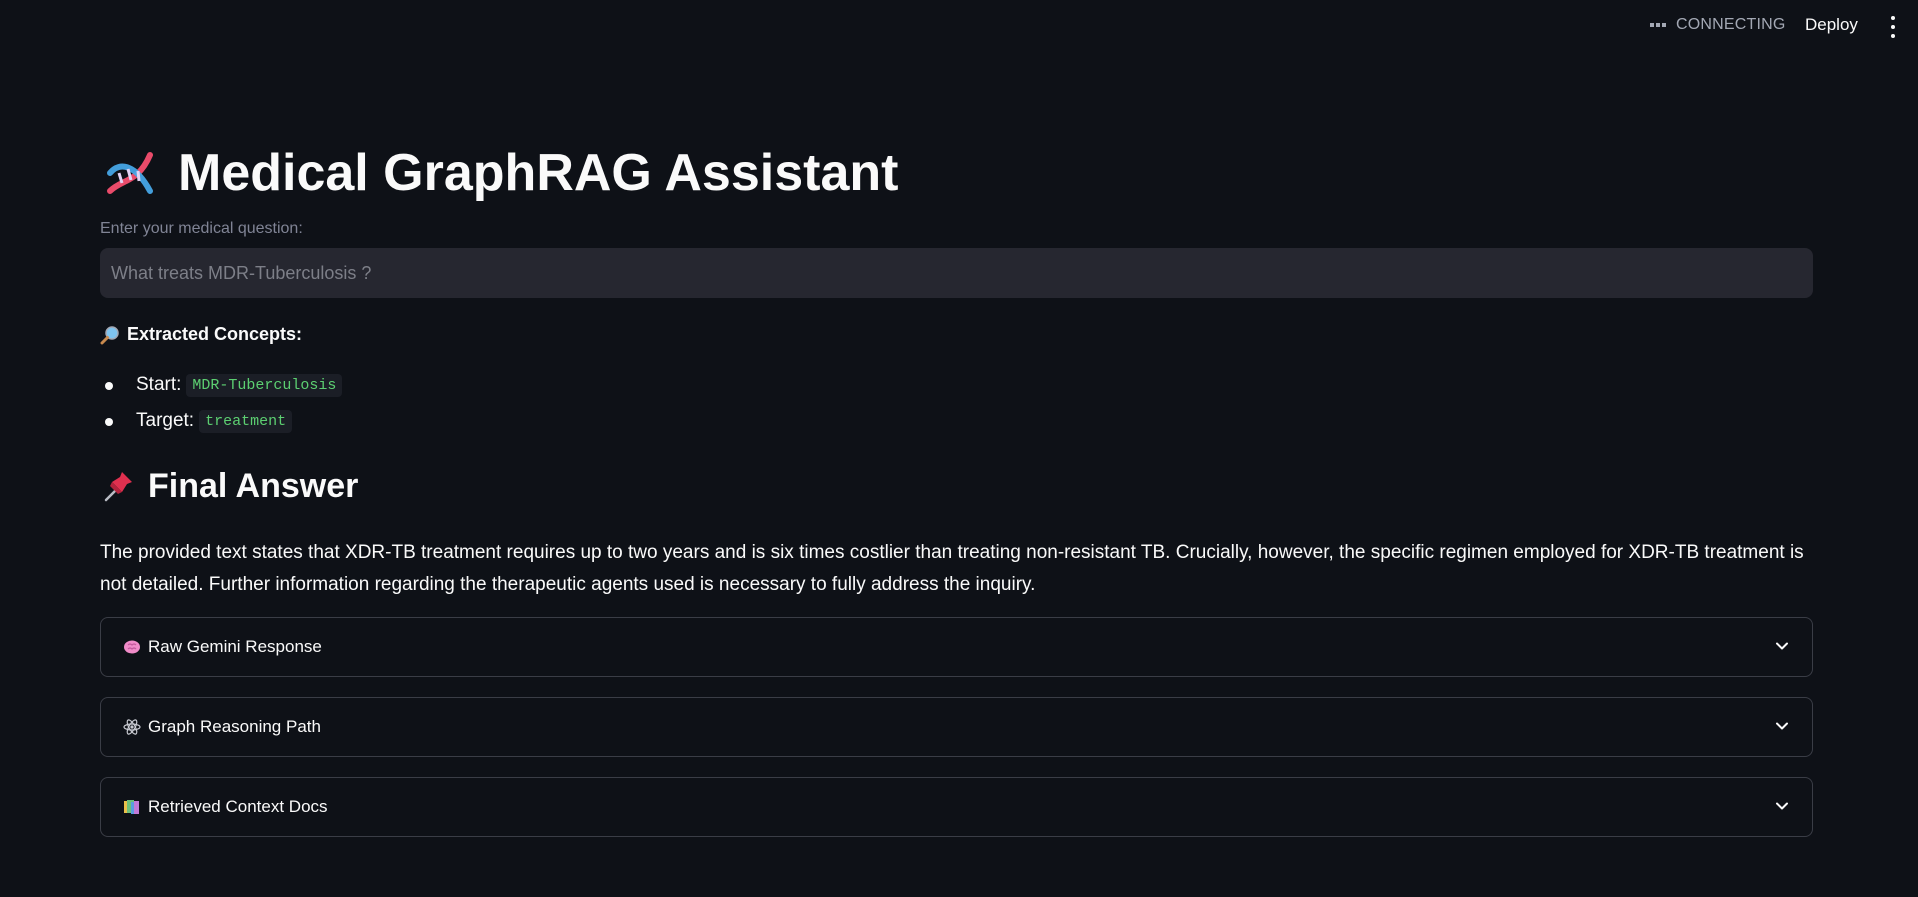 The image size is (1918, 897). I want to click on concept-value: MDR-Tuberculosis, so click(264, 385).